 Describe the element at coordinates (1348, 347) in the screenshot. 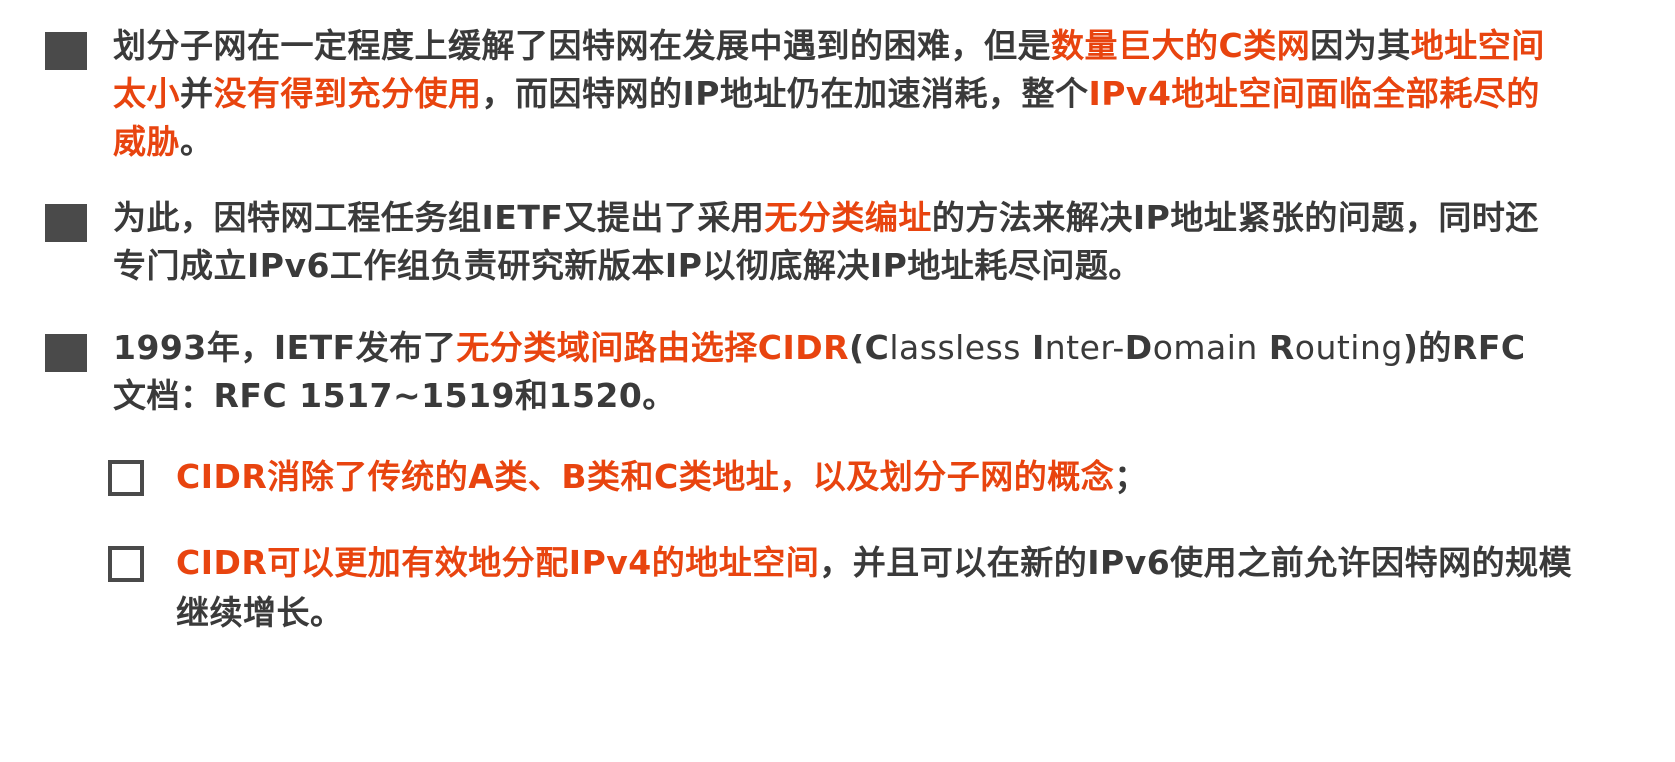

I see `body-text: outing` at that location.